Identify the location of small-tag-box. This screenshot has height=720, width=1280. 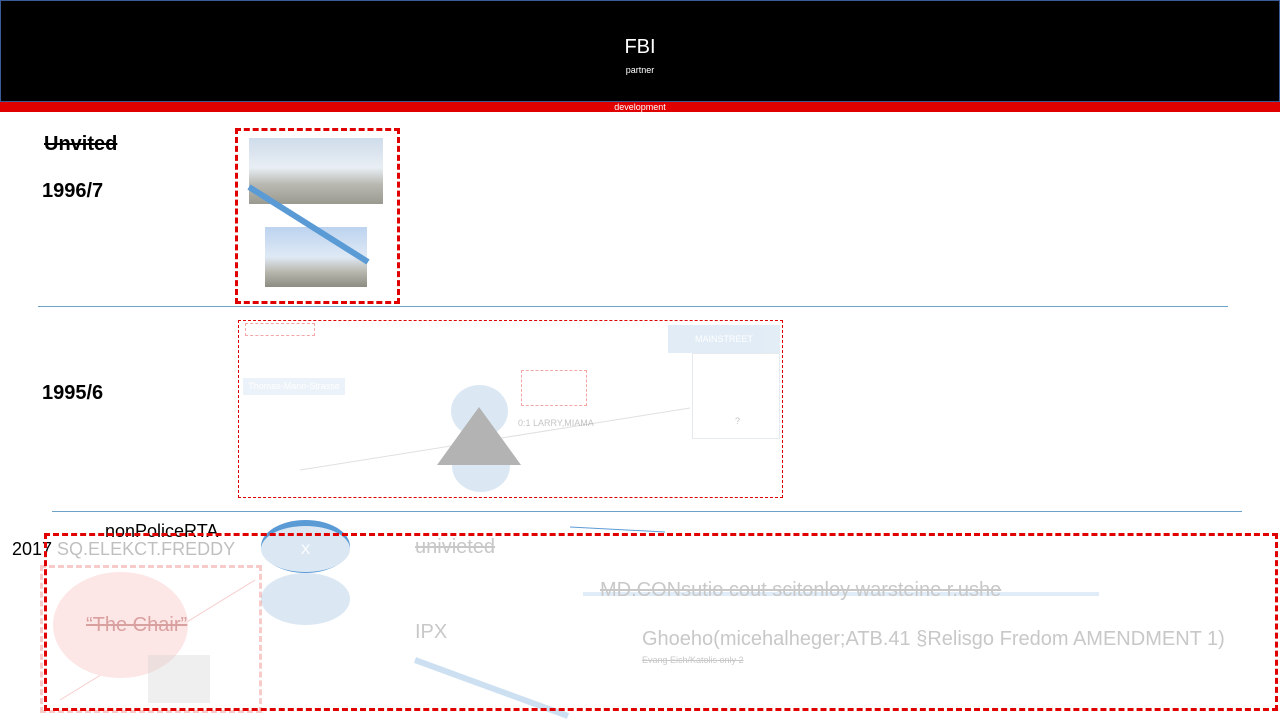
(280, 329).